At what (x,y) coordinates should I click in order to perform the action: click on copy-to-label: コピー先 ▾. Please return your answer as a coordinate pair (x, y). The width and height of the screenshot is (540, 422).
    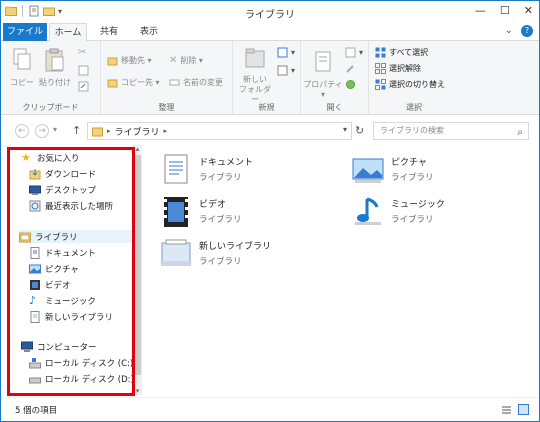
    Looking at the image, I should click on (140, 82).